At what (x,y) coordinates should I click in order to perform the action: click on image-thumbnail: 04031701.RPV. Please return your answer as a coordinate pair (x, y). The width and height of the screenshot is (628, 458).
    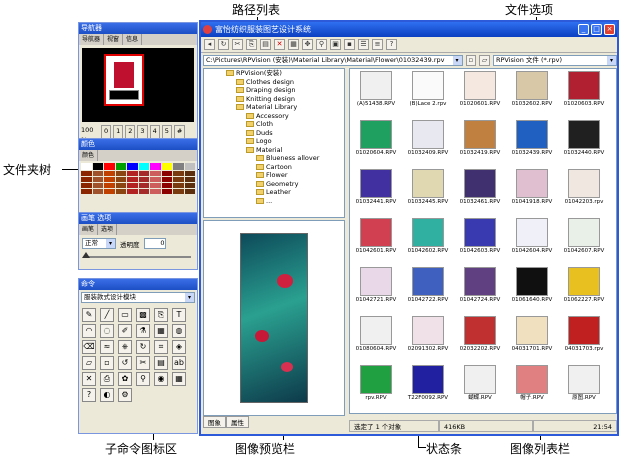
    Looking at the image, I should click on (532, 335).